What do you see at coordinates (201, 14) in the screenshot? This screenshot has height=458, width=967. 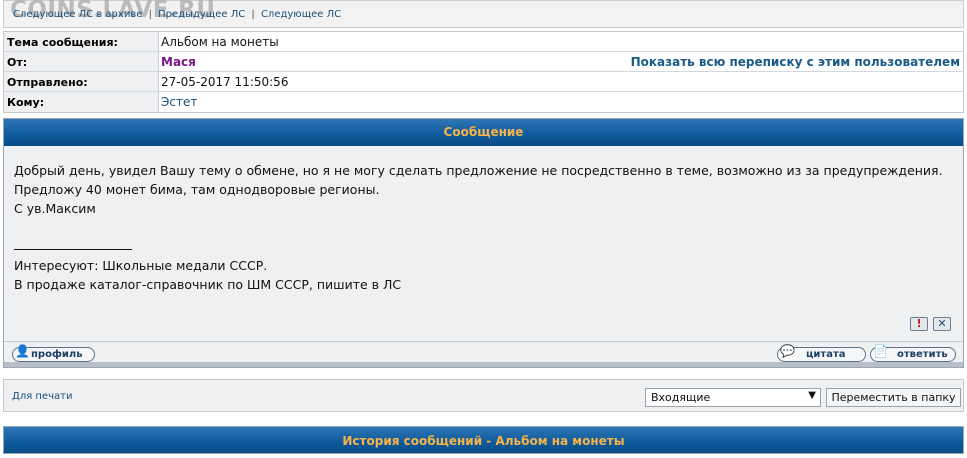 I see `previous-message-link: Предыдущее ЛС` at bounding box center [201, 14].